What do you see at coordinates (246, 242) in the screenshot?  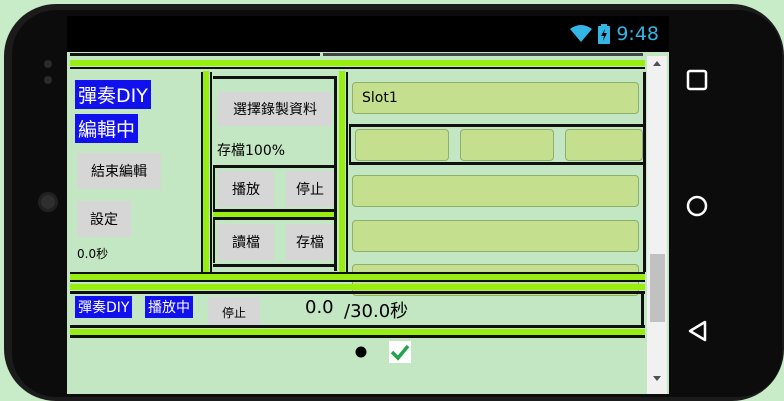 I see `load-button: 讀檔` at bounding box center [246, 242].